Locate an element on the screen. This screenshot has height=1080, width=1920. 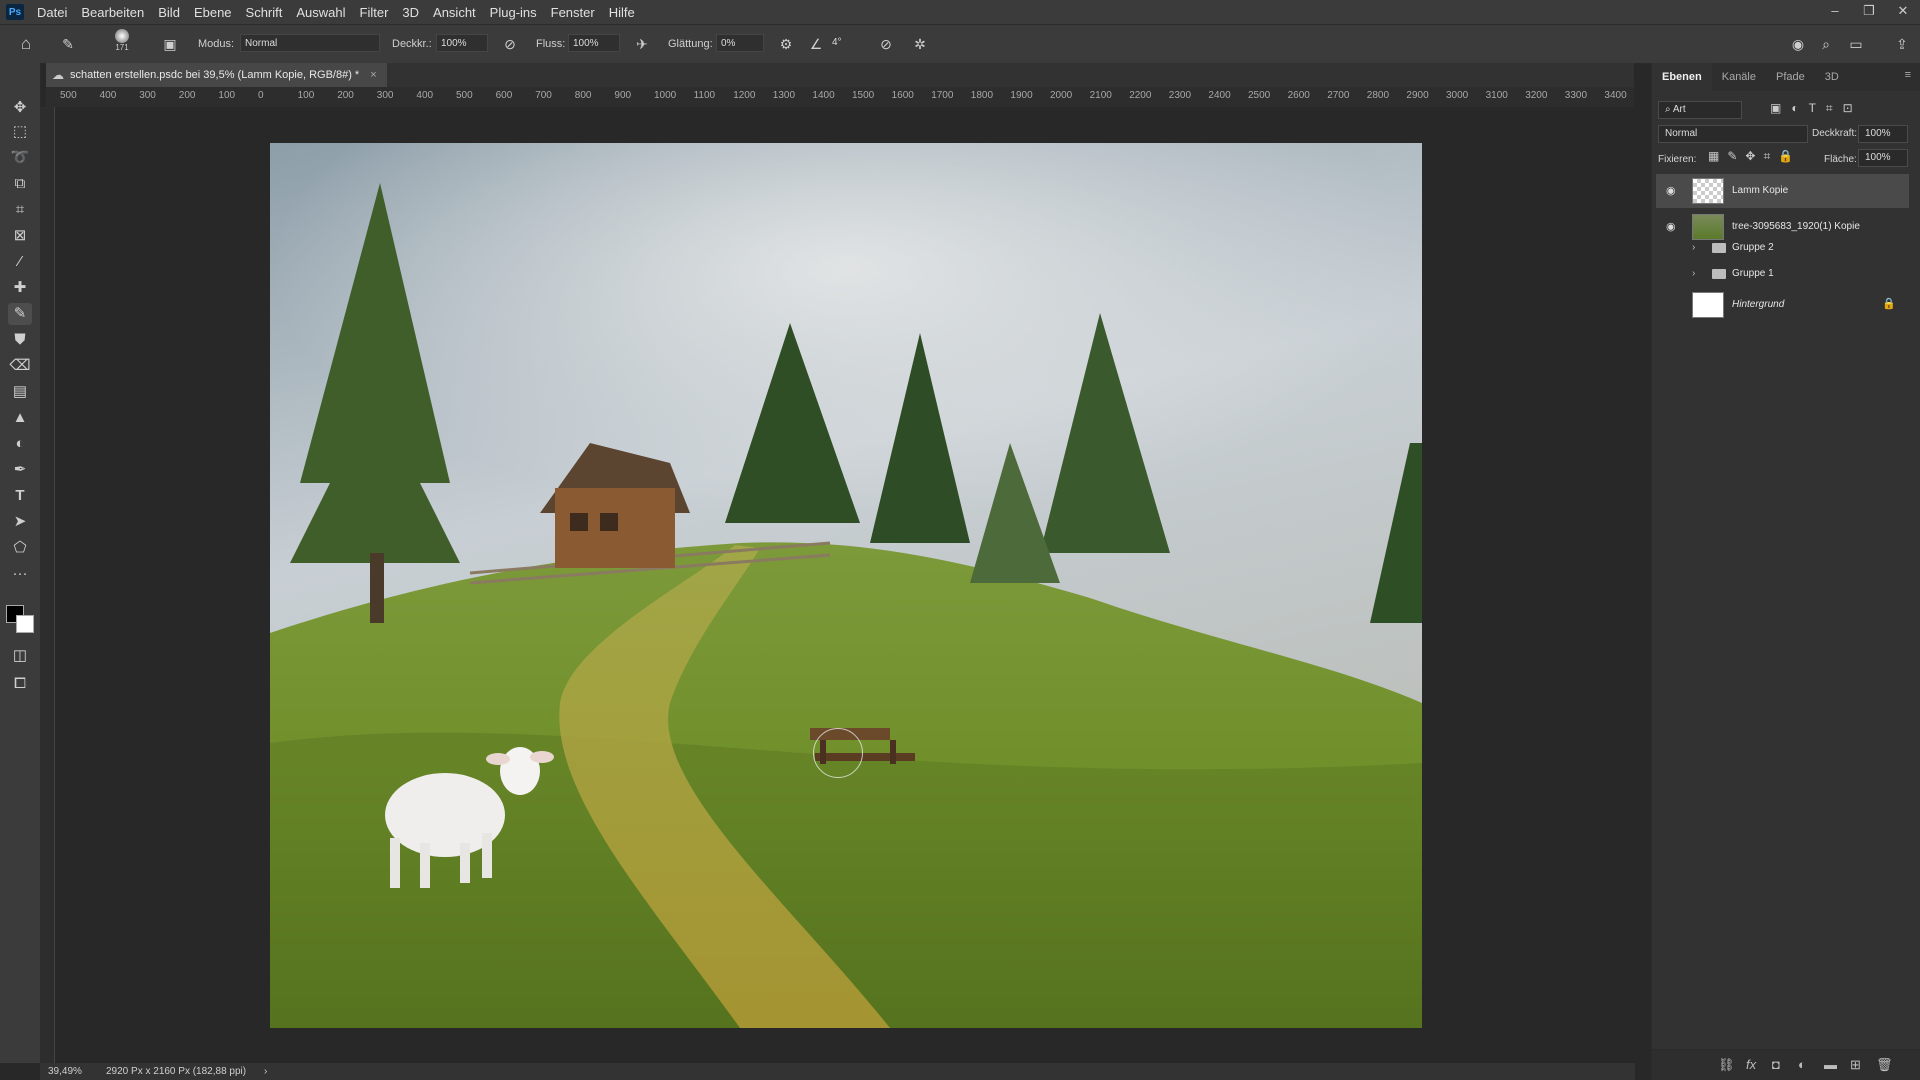
search-icon: ⌕ is located at coordinates (1826, 44).